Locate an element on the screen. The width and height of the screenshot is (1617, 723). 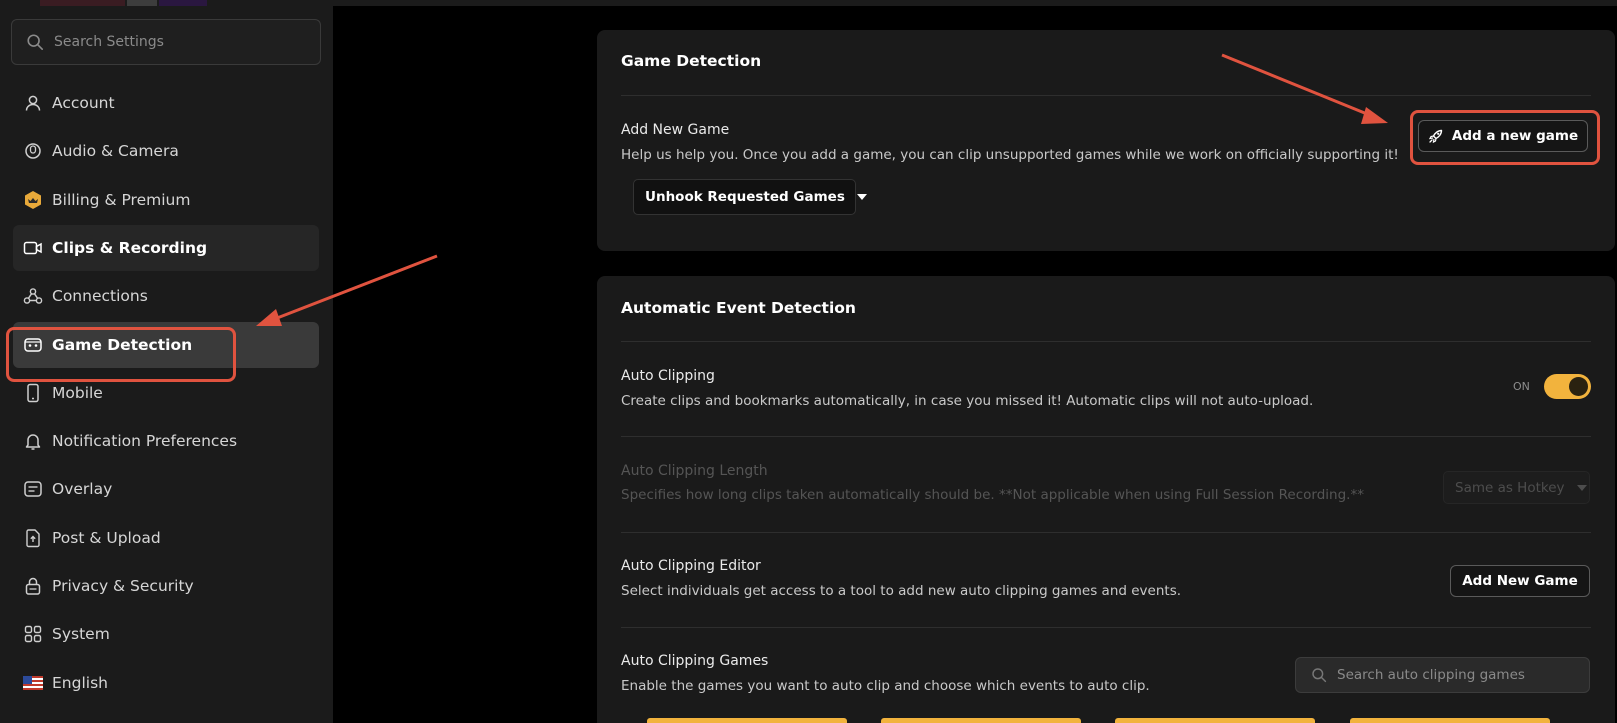
sidebar-item-label: Connections is located at coordinates (100, 296).